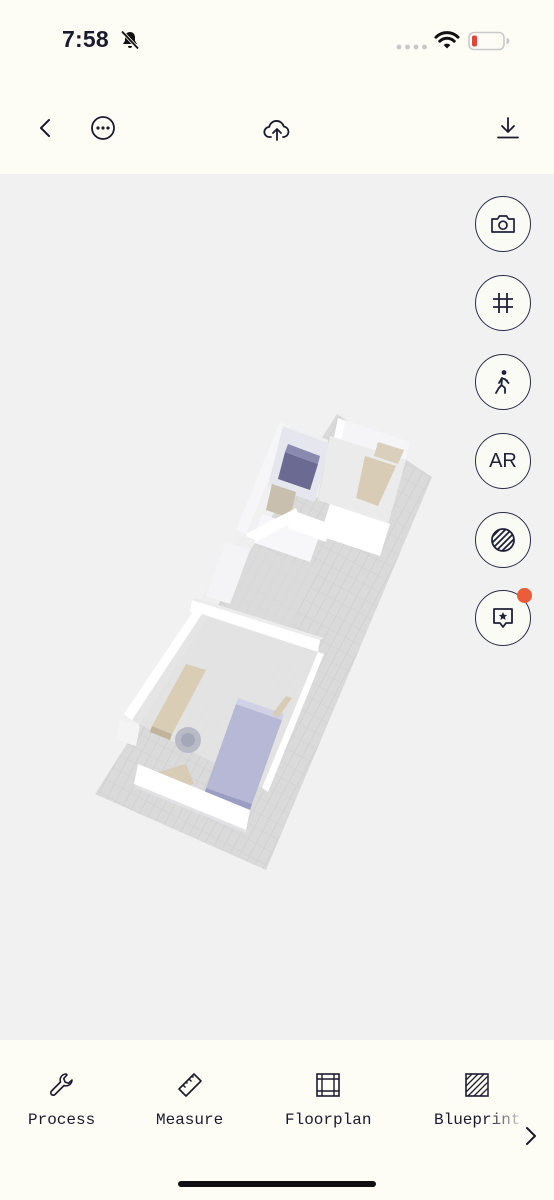  I want to click on top-toolbar, so click(277, 127).